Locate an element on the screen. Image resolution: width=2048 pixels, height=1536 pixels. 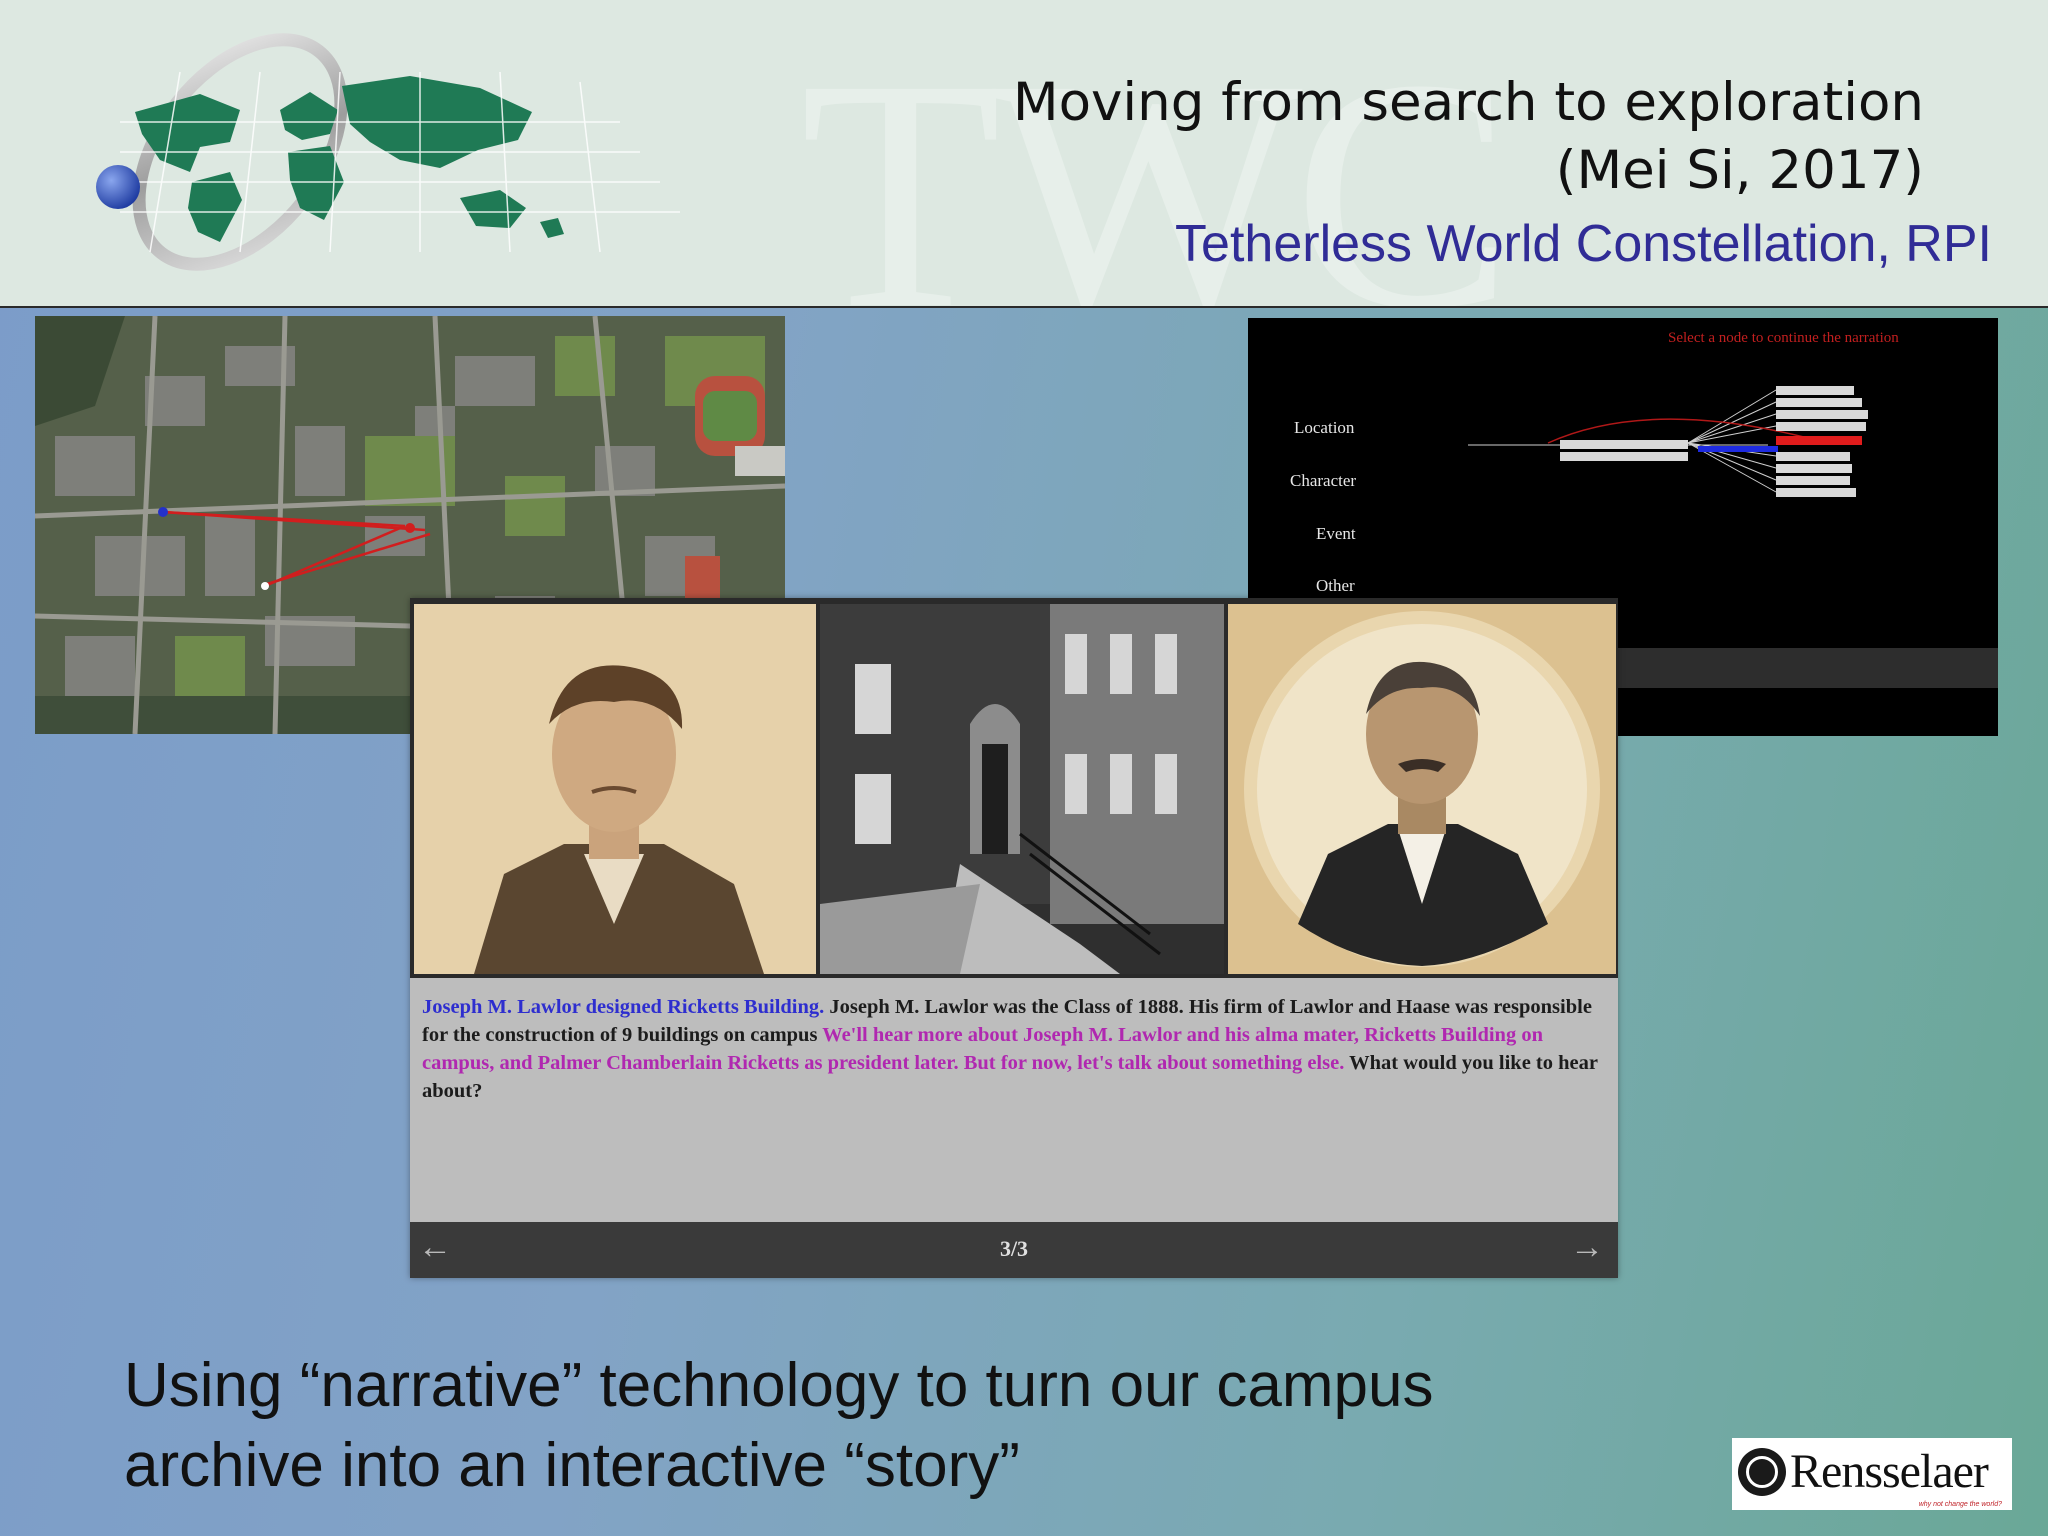
slide-title: Moving from search to exploration is located at coordinates (1468, 102).